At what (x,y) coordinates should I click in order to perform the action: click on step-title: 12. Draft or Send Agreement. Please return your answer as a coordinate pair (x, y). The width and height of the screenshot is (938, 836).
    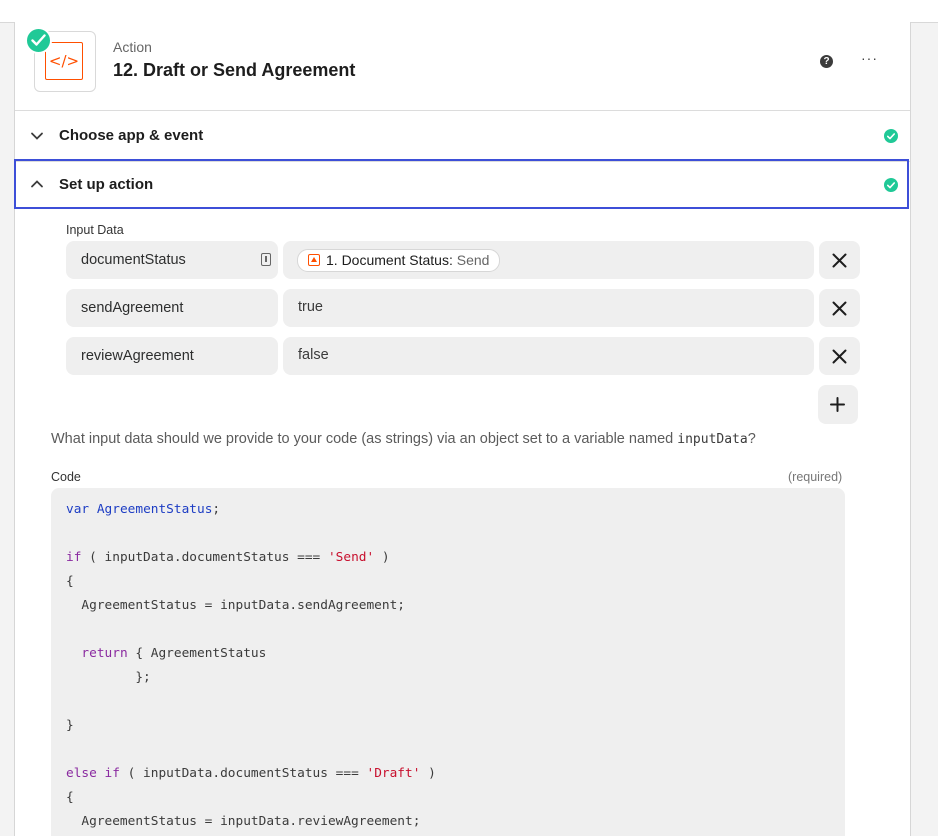
    Looking at the image, I should click on (234, 70).